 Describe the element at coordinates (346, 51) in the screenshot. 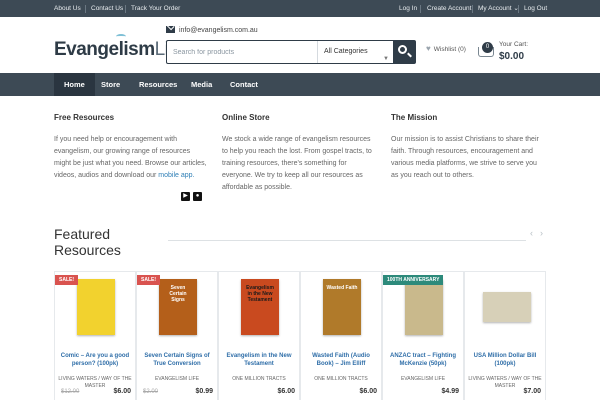

I see `category-select-value: All Categories` at that location.